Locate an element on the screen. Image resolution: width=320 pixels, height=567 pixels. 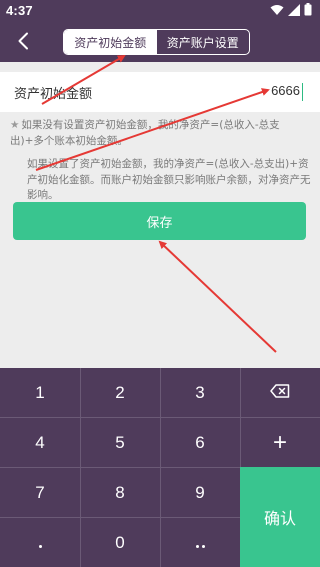
backspace-icon is located at coordinates (280, 393).